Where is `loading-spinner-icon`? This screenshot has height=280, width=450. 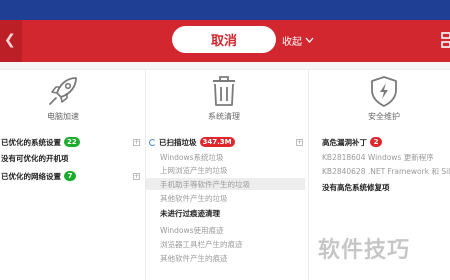
loading-spinner-icon is located at coordinates (152, 142).